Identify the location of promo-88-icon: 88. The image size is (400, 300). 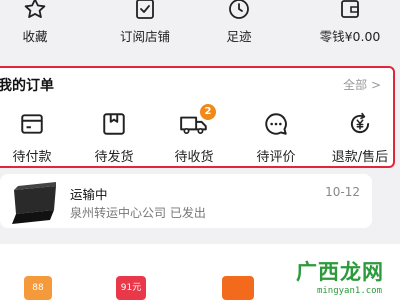
(38, 288).